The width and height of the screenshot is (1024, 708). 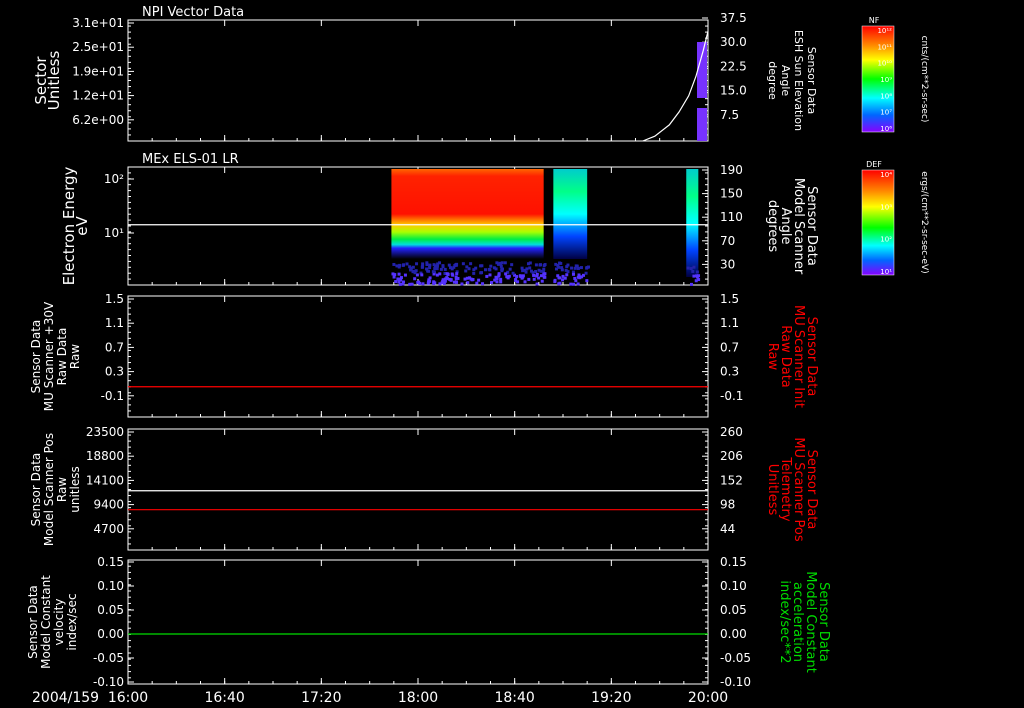 I want to click on x-tick-label: 19:20, so click(x=611, y=698).